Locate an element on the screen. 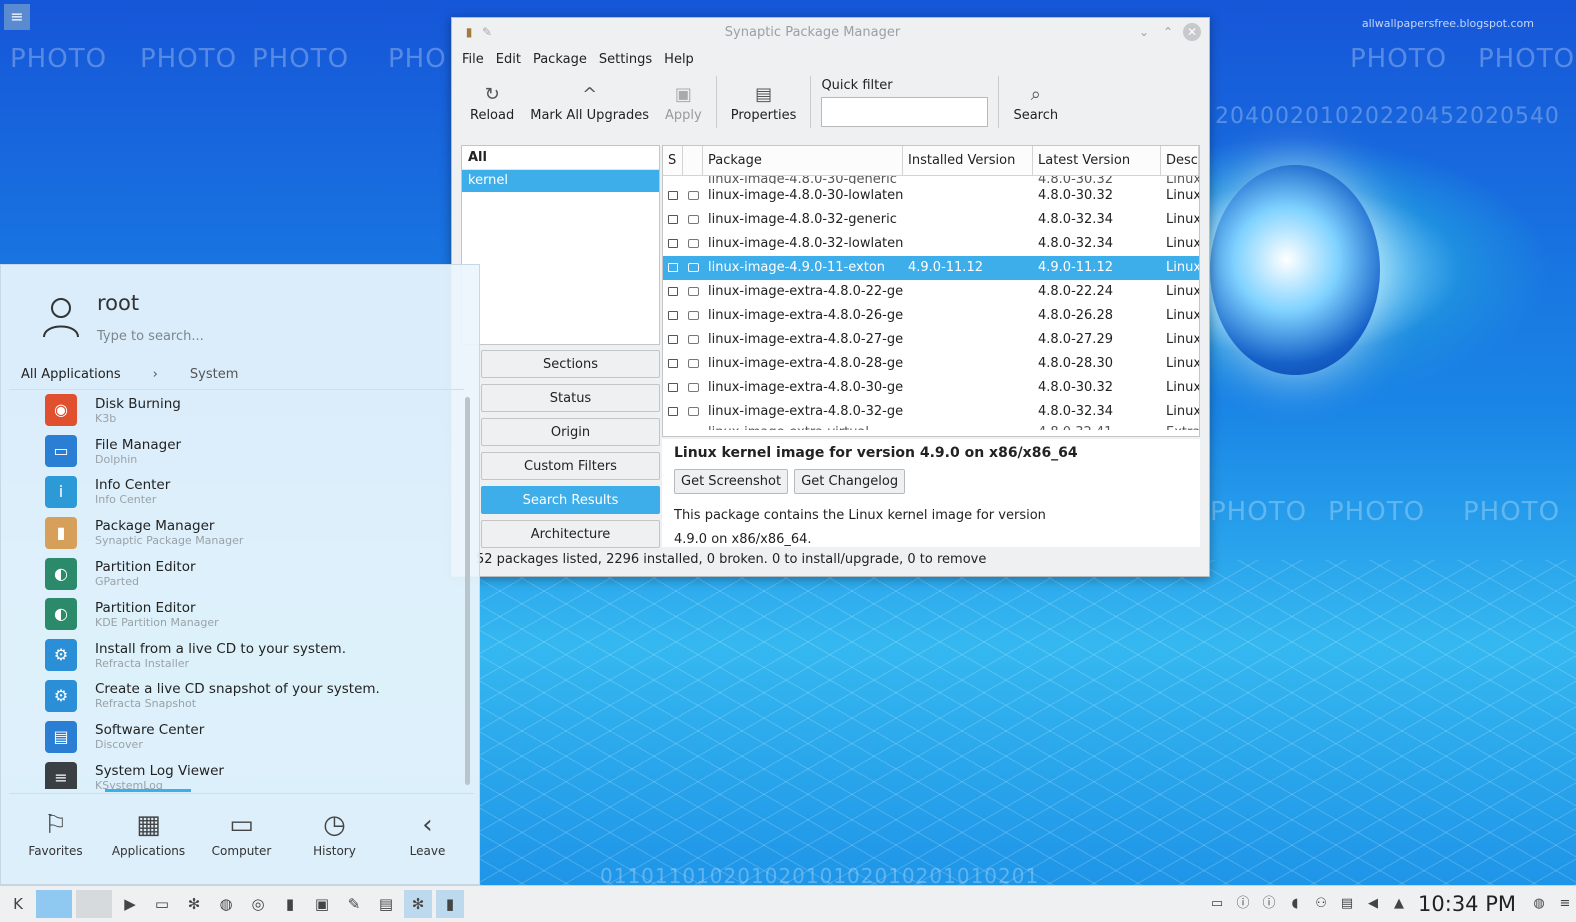 This screenshot has width=1576, height=922. app-list-scrollbar is located at coordinates (467, 591).